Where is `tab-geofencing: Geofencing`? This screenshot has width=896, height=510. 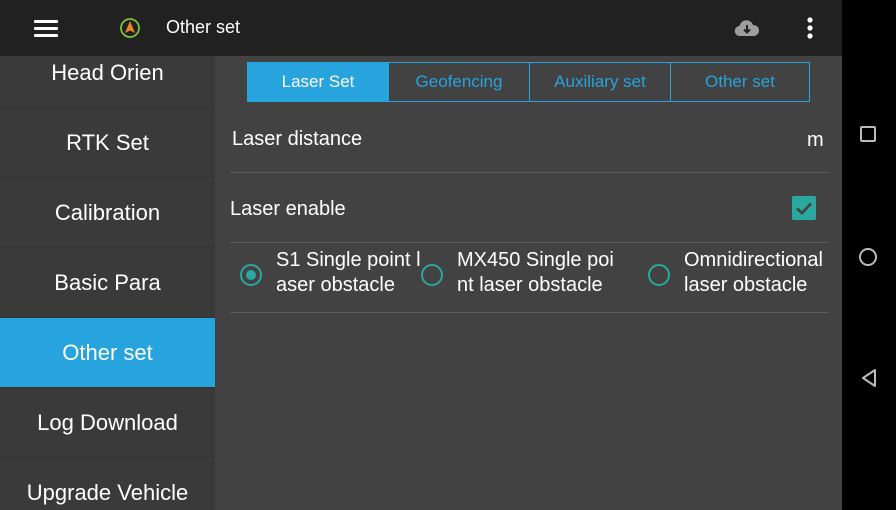 tab-geofencing: Geofencing is located at coordinates (459, 82).